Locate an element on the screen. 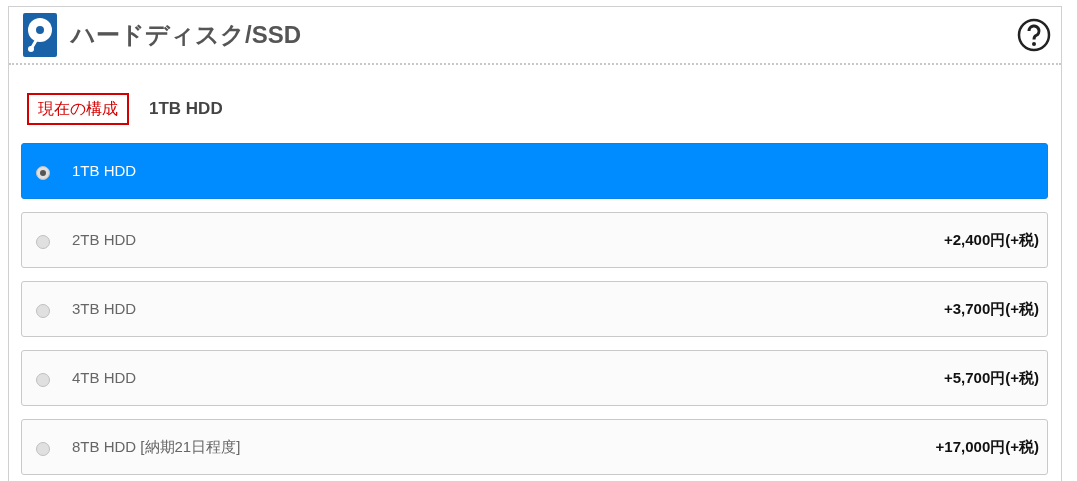  option-label: 4TB HDD is located at coordinates (104, 377).